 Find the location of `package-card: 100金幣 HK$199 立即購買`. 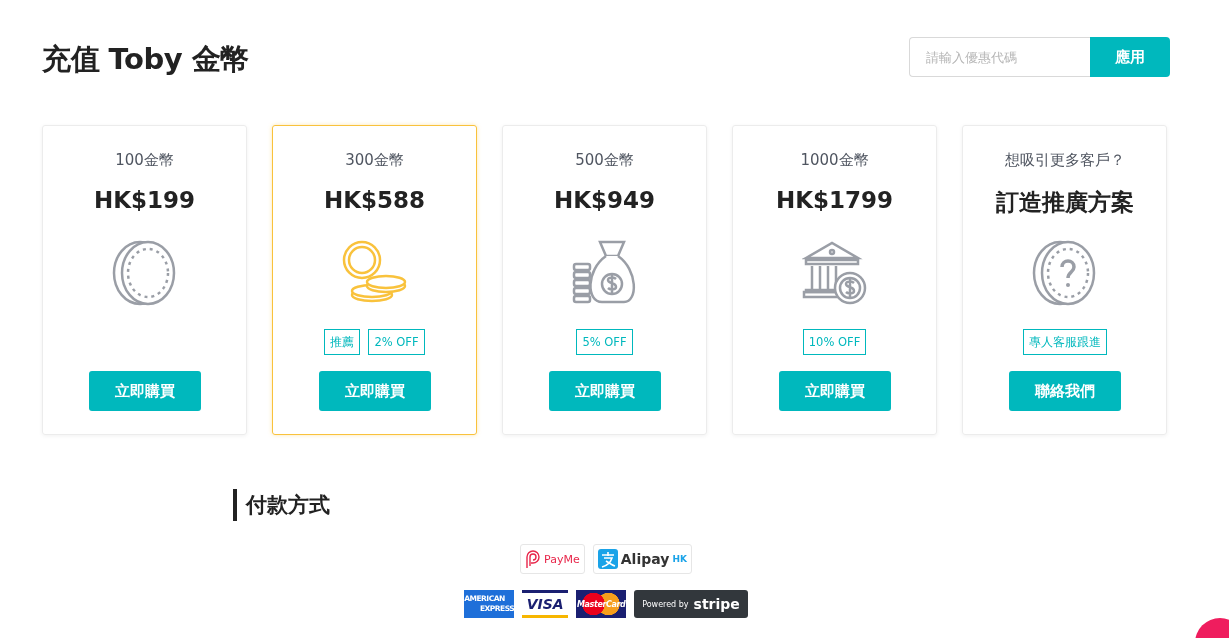

package-card: 100金幣 HK$199 立即購買 is located at coordinates (144, 280).